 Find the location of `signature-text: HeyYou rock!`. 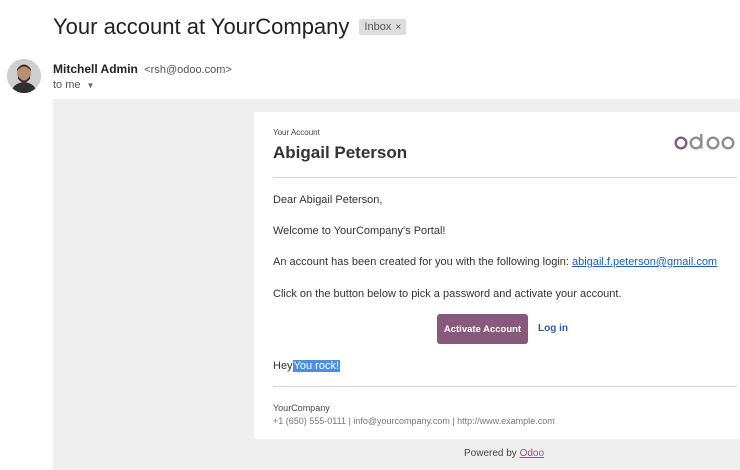

signature-text: HeyYou rock! is located at coordinates (307, 366).